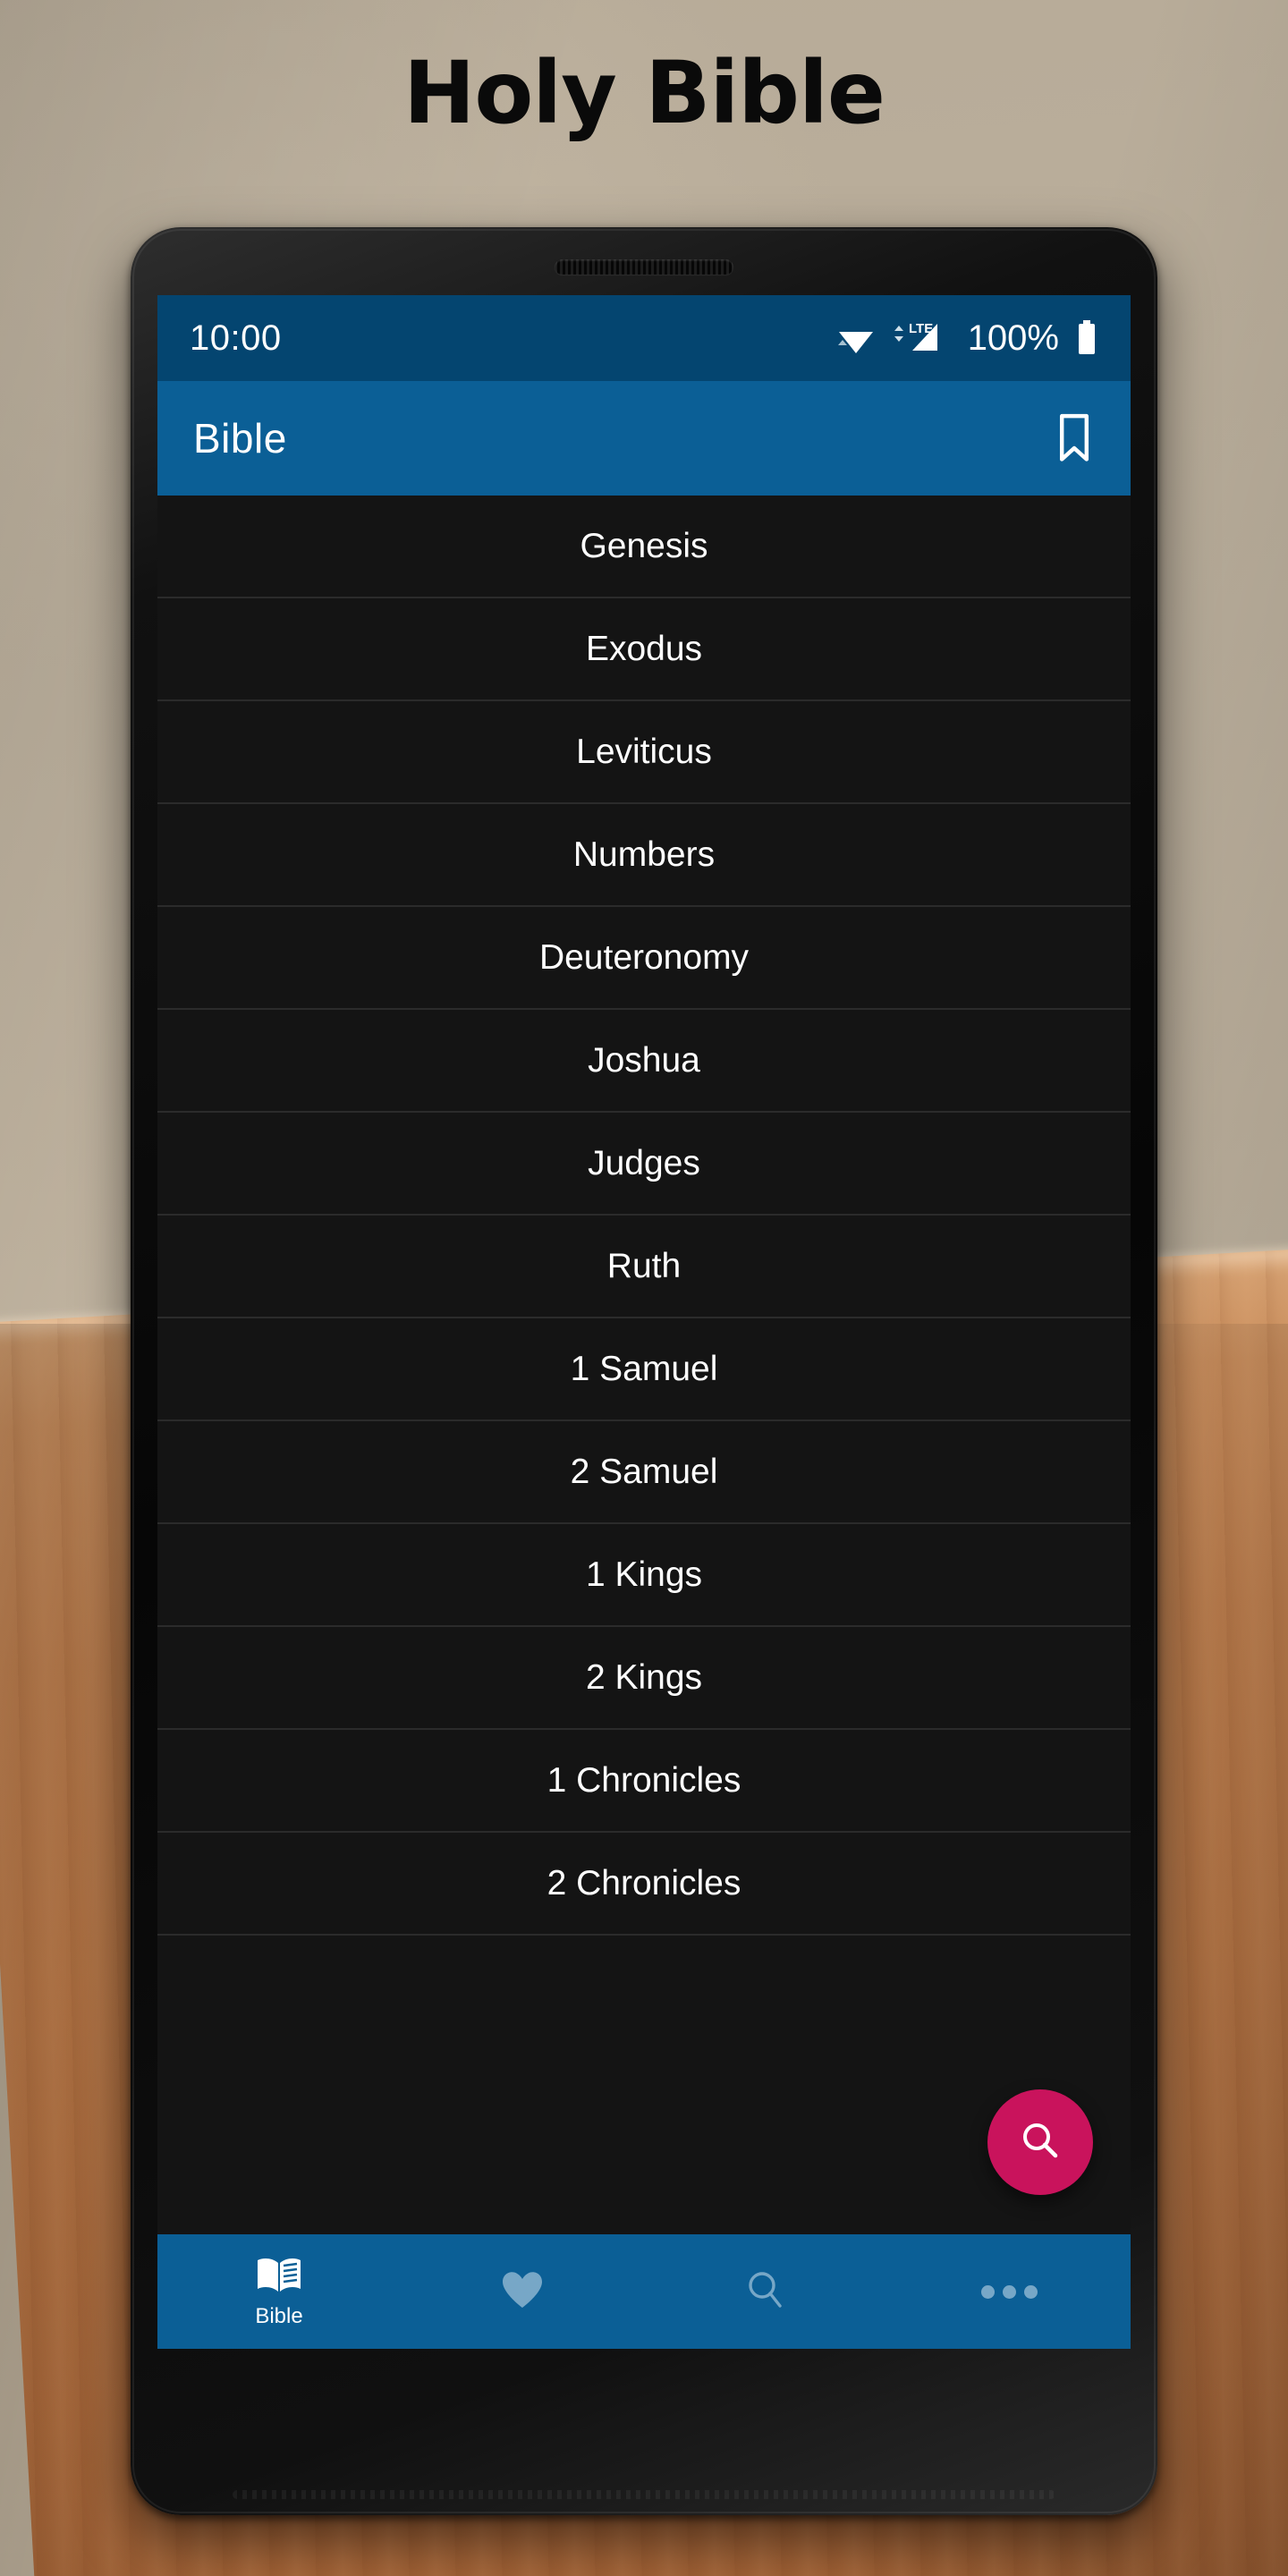 The image size is (1288, 2576). I want to click on book-list-item: 2 Chronicles, so click(644, 1884).